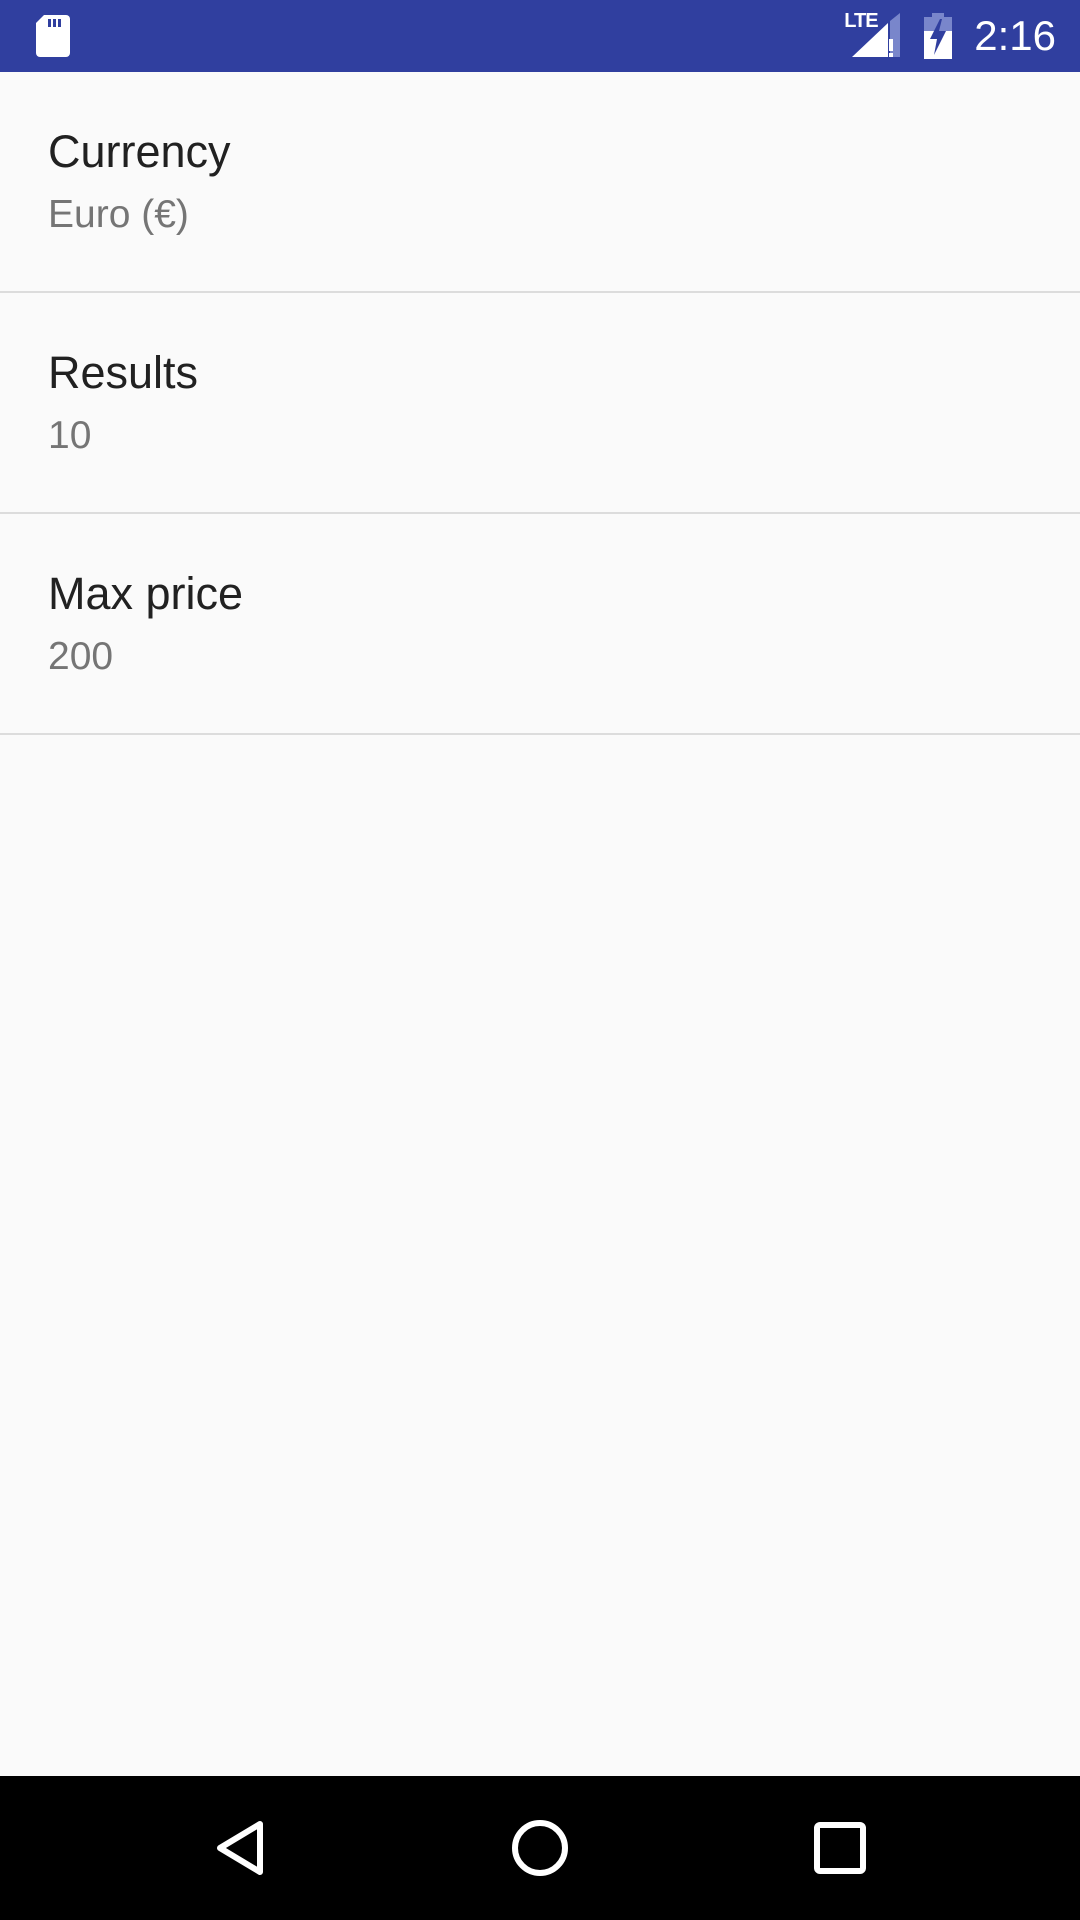 This screenshot has width=1080, height=1920. I want to click on recents-square-icon, so click(840, 1848).